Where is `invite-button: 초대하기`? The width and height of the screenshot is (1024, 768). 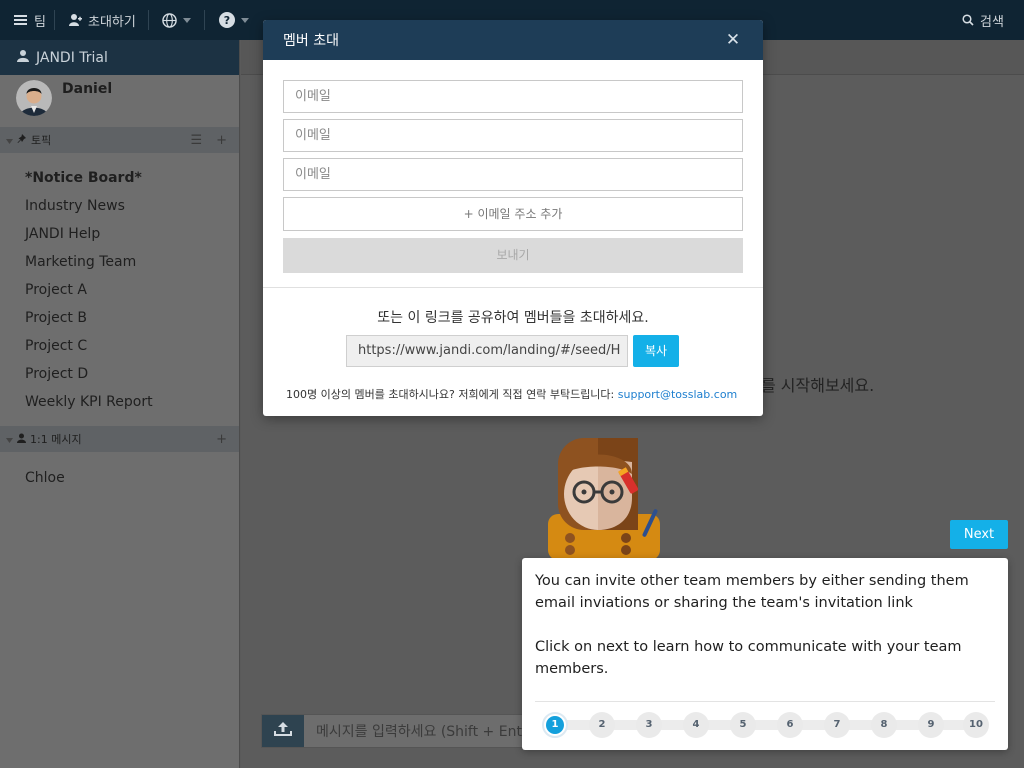
invite-button: 초대하기 is located at coordinates (102, 20).